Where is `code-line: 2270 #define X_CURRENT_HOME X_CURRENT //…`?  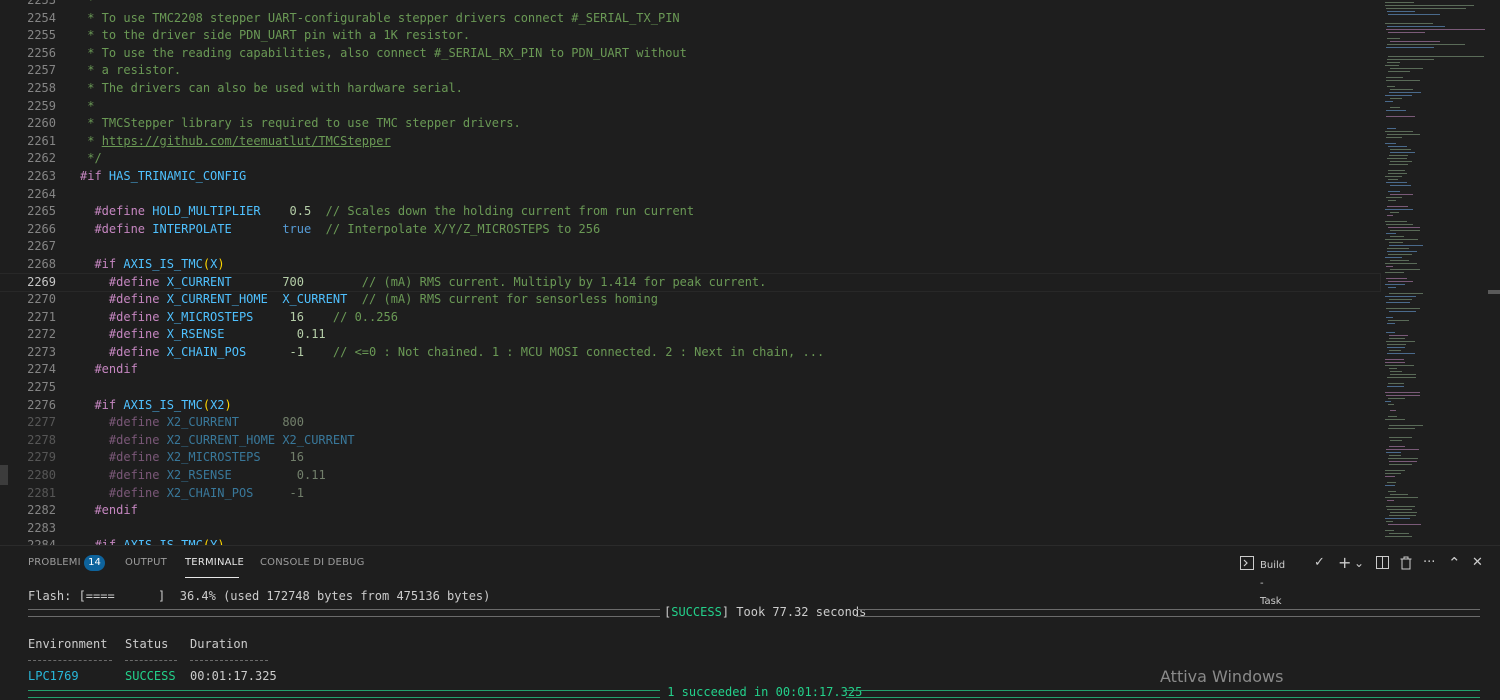
code-line: 2270 #define X_CURRENT_HOME X_CURRENT //… is located at coordinates (690, 300).